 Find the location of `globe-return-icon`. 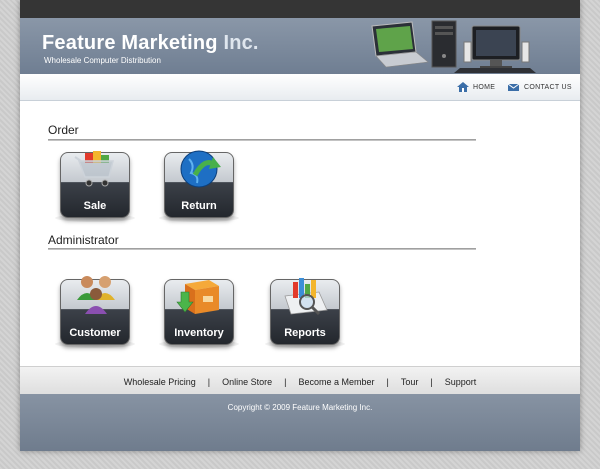

globe-return-icon is located at coordinates (200, 169).